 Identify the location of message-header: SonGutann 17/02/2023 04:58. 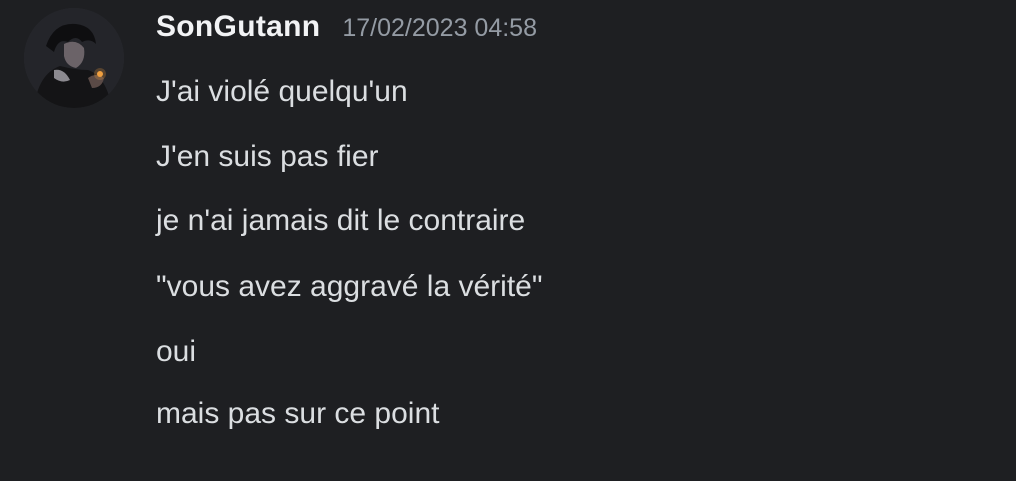
(346, 32).